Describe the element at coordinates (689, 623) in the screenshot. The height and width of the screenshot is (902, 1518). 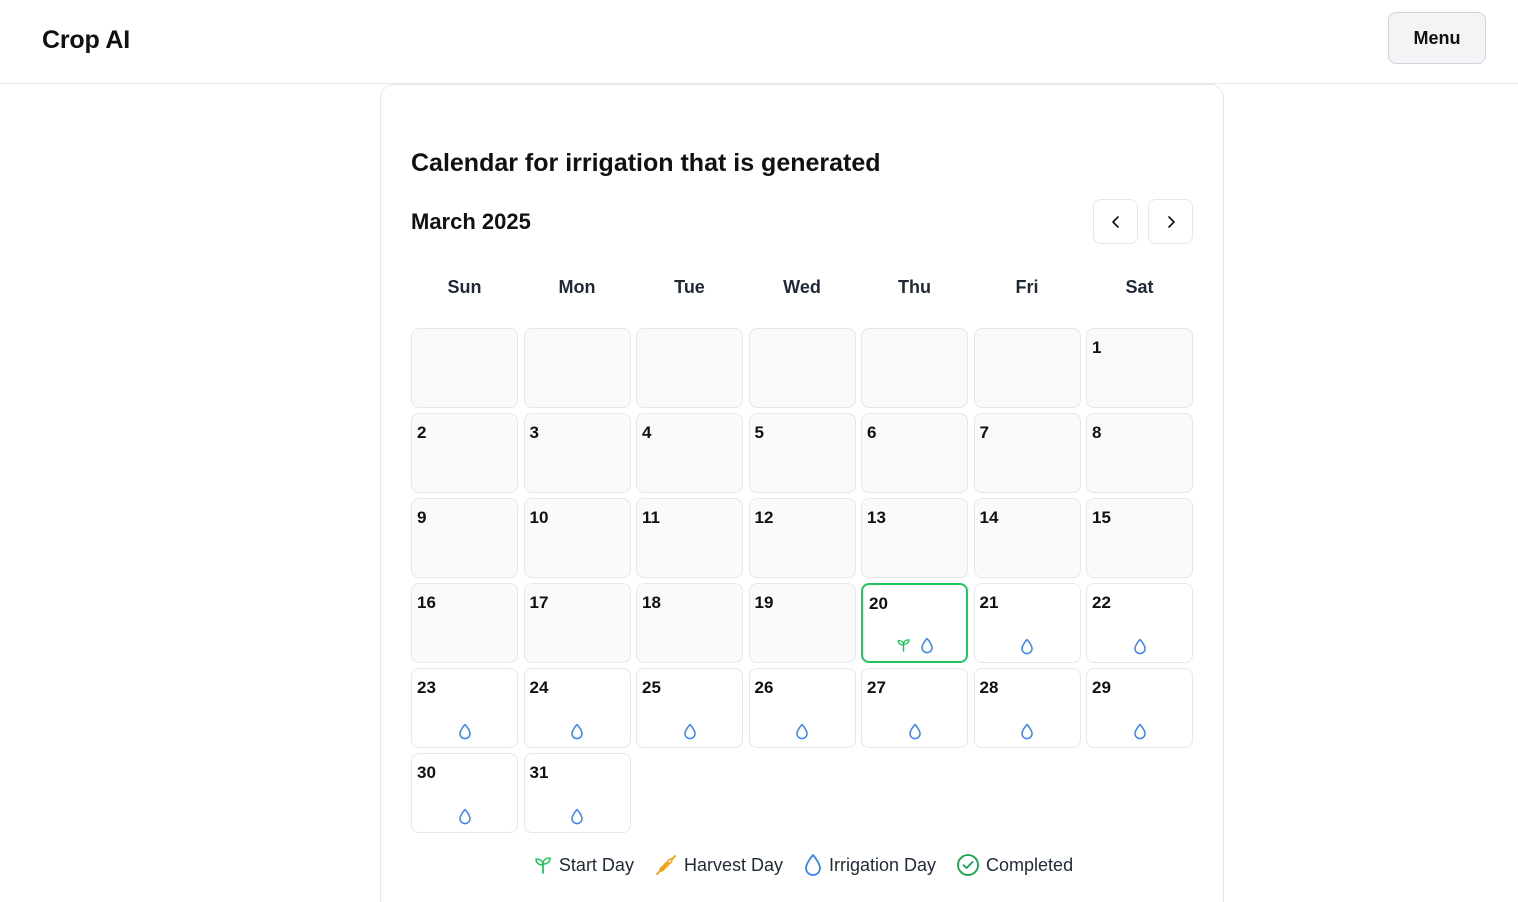
I see `calendar-day-cell: 18` at that location.